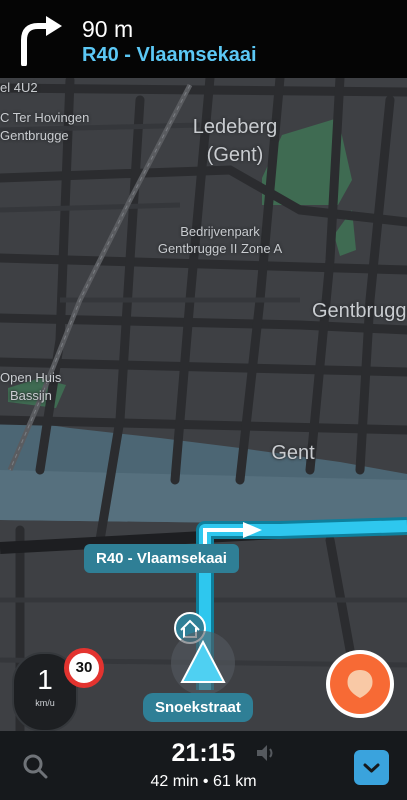  I want to click on map-label: Bassijn, so click(31, 395).